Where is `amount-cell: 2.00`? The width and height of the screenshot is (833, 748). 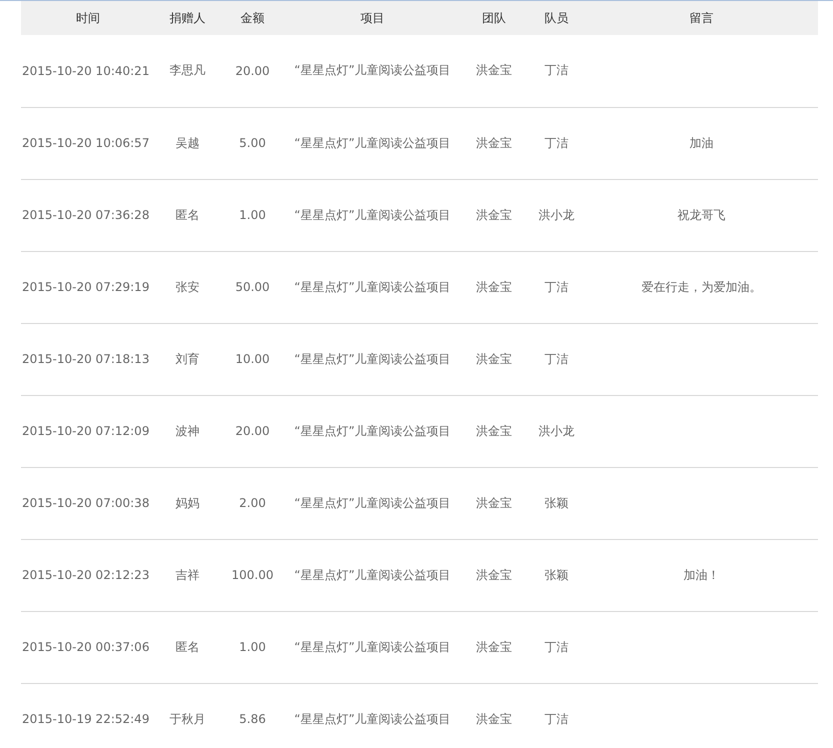 amount-cell: 2.00 is located at coordinates (252, 503).